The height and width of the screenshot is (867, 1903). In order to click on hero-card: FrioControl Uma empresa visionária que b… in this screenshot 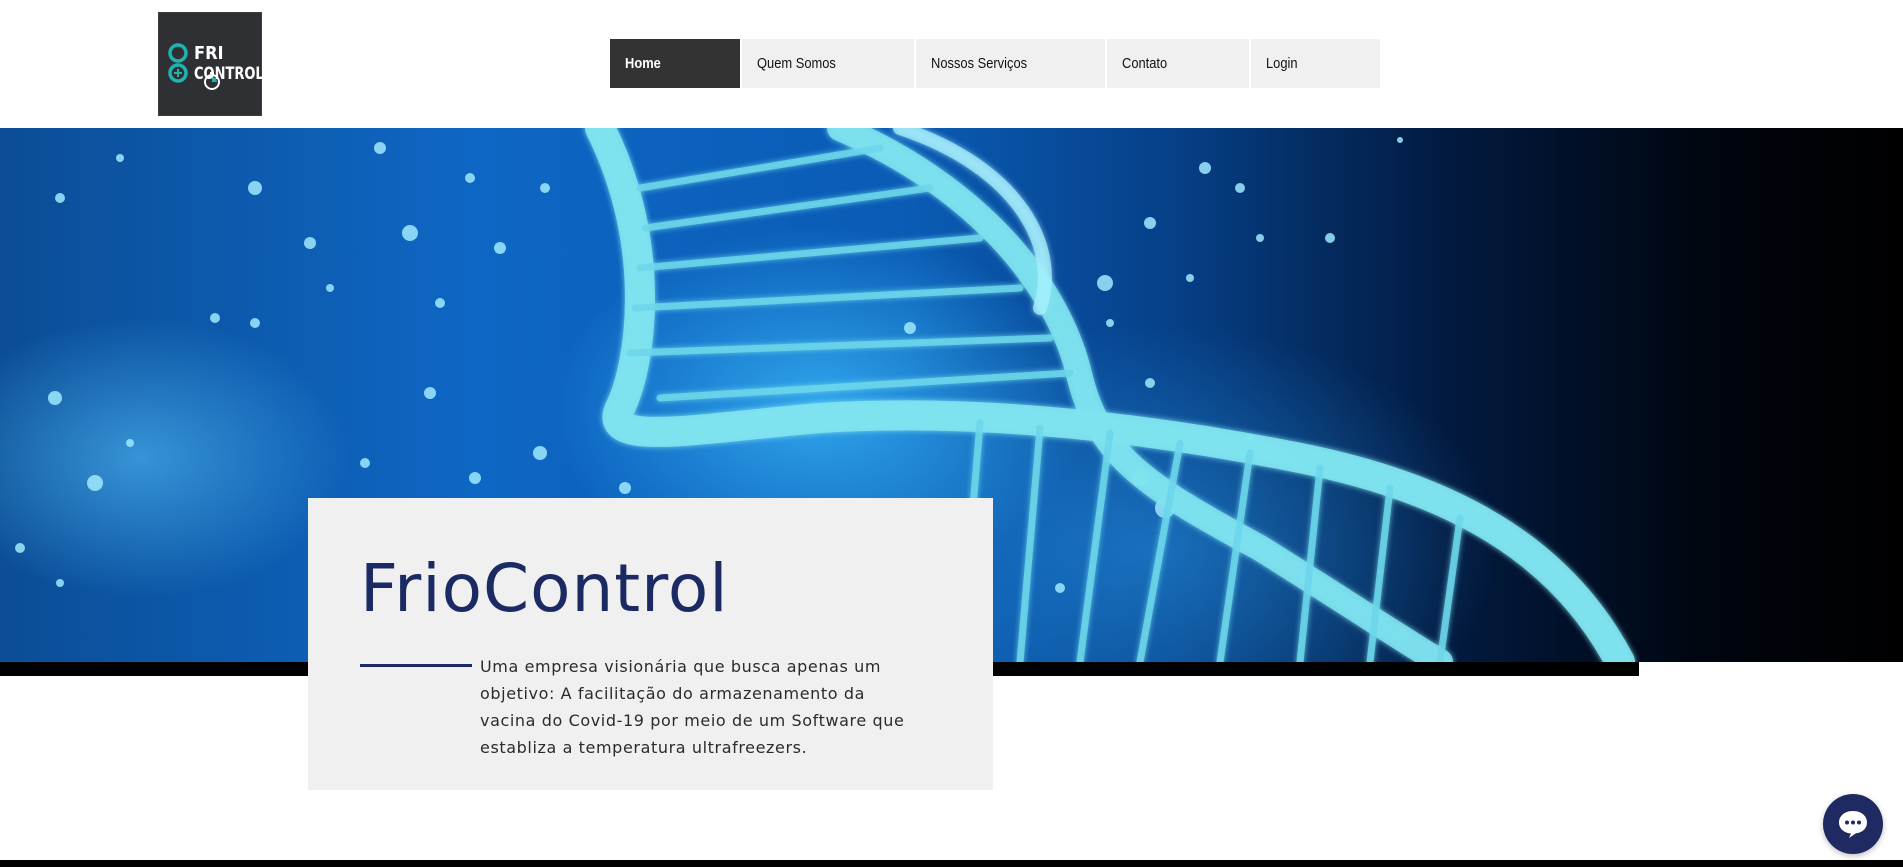, I will do `click(650, 644)`.